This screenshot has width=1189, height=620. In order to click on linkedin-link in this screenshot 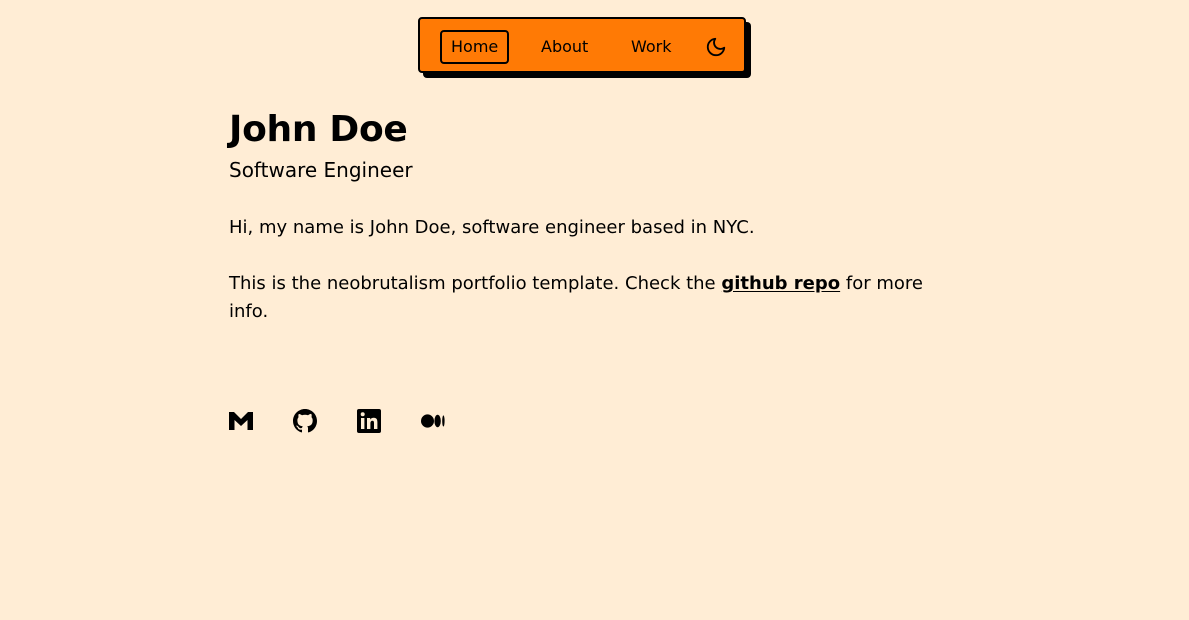, I will do `click(369, 421)`.